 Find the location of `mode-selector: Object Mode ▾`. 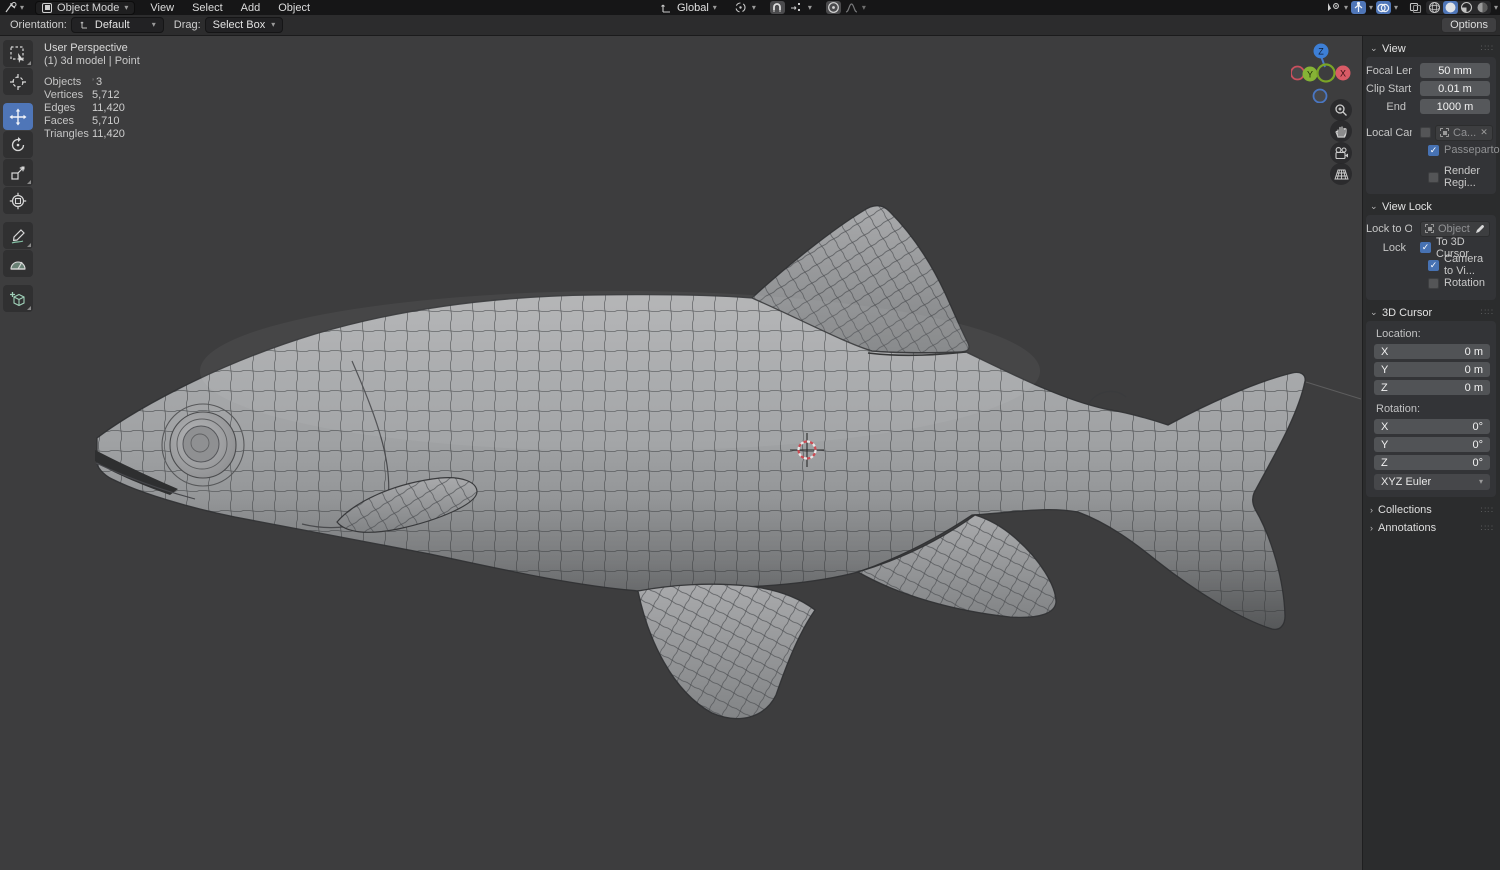

mode-selector: Object Mode ▾ is located at coordinates (85, 7).